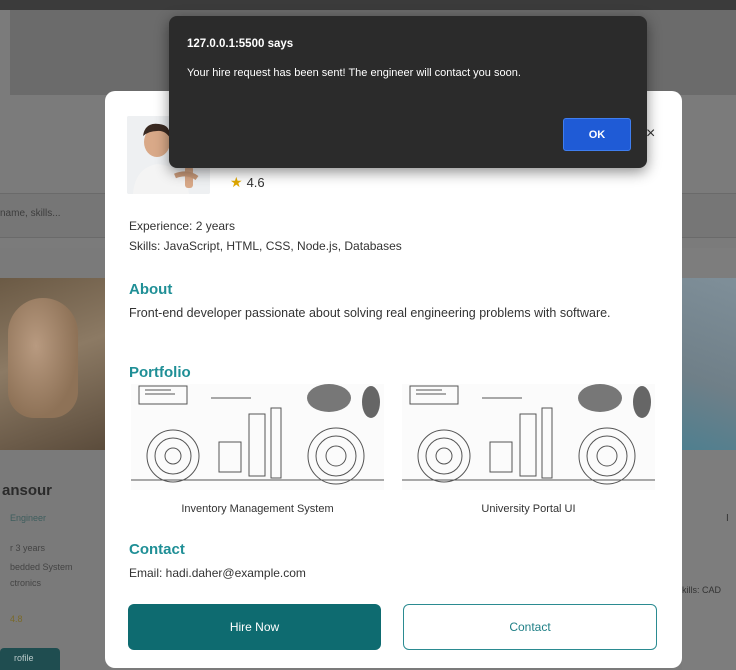 The image size is (736, 670). What do you see at coordinates (528, 509) in the screenshot?
I see `portfolio-caption-2: University Portal UI` at bounding box center [528, 509].